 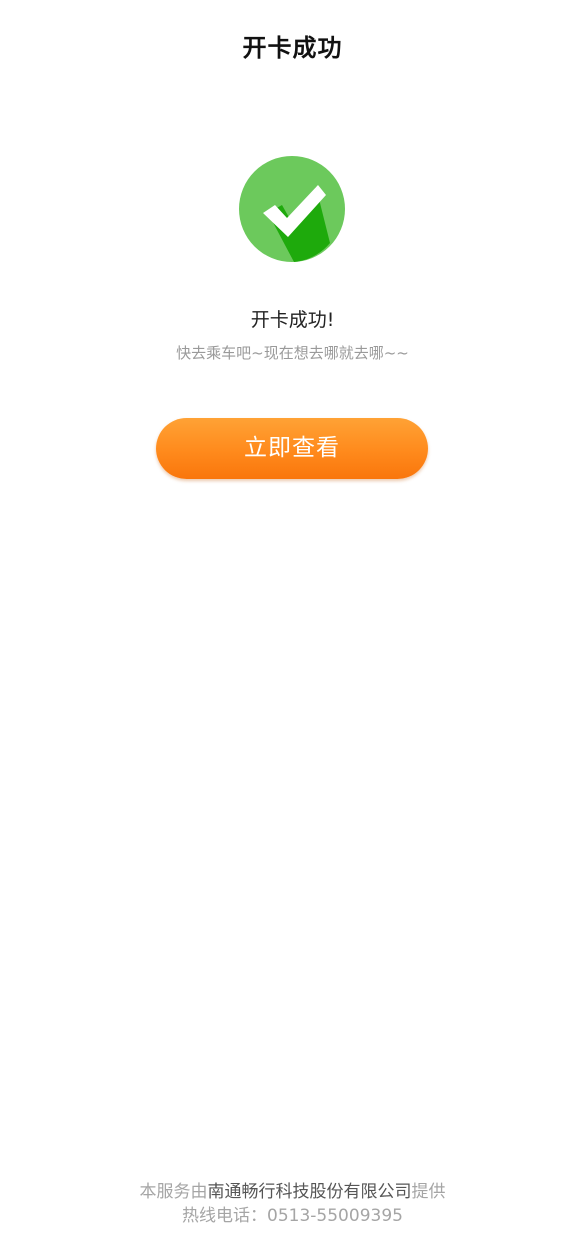 I want to click on hotline-text: 热线电话：0513-55009395, so click(x=292, y=1216).